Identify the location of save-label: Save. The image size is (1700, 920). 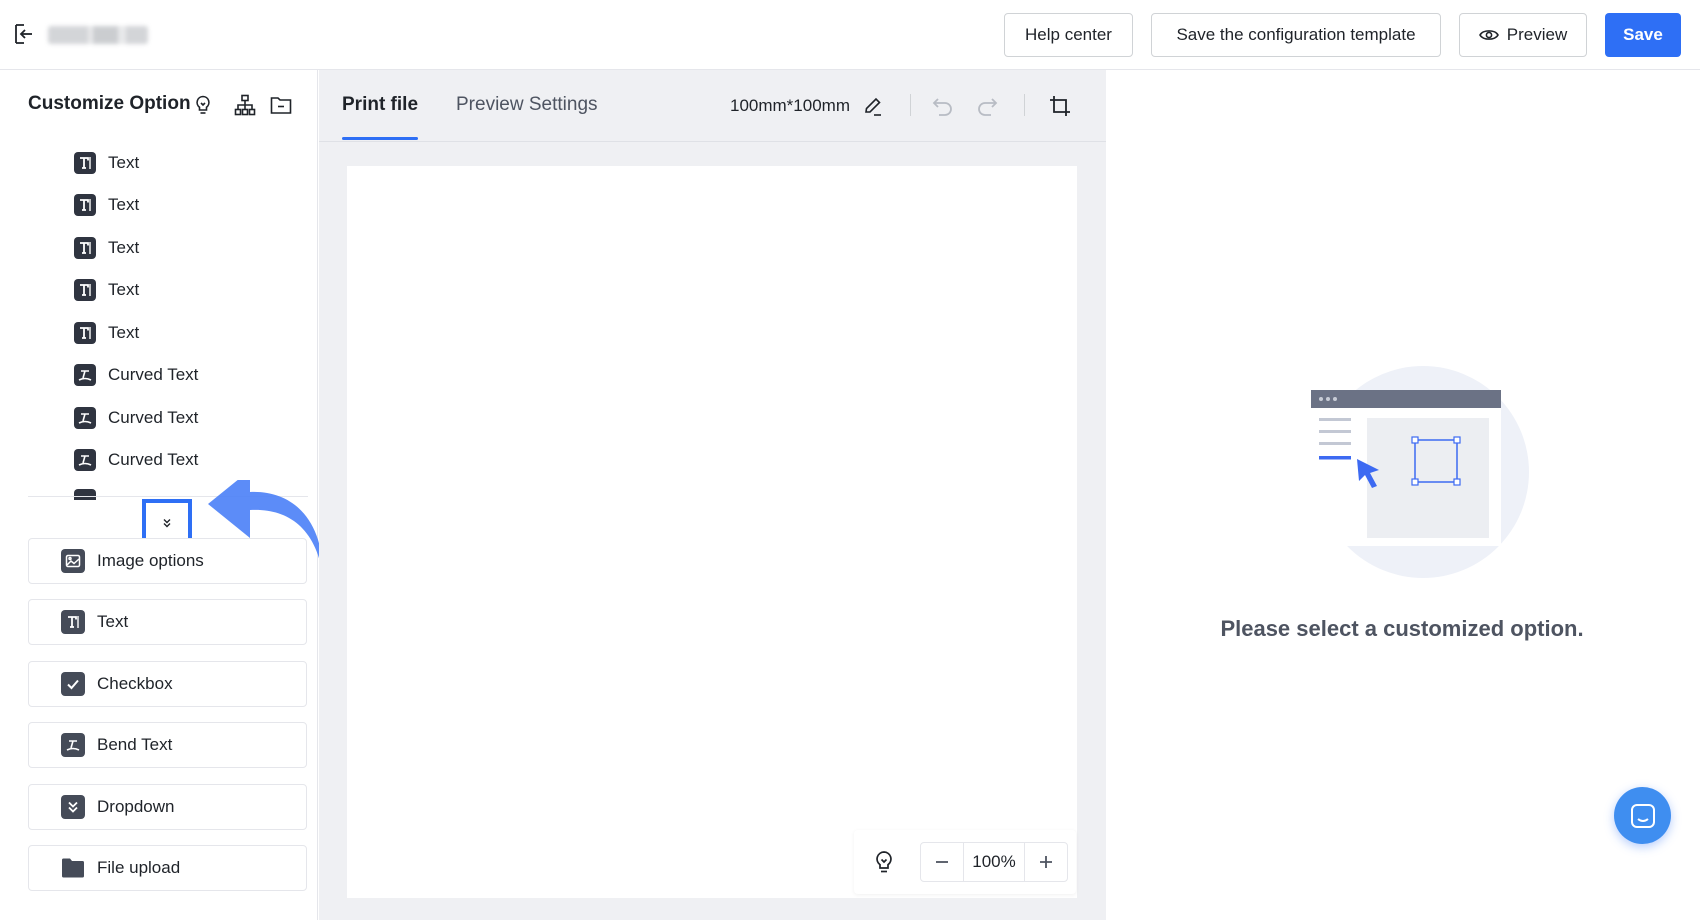
(1643, 34).